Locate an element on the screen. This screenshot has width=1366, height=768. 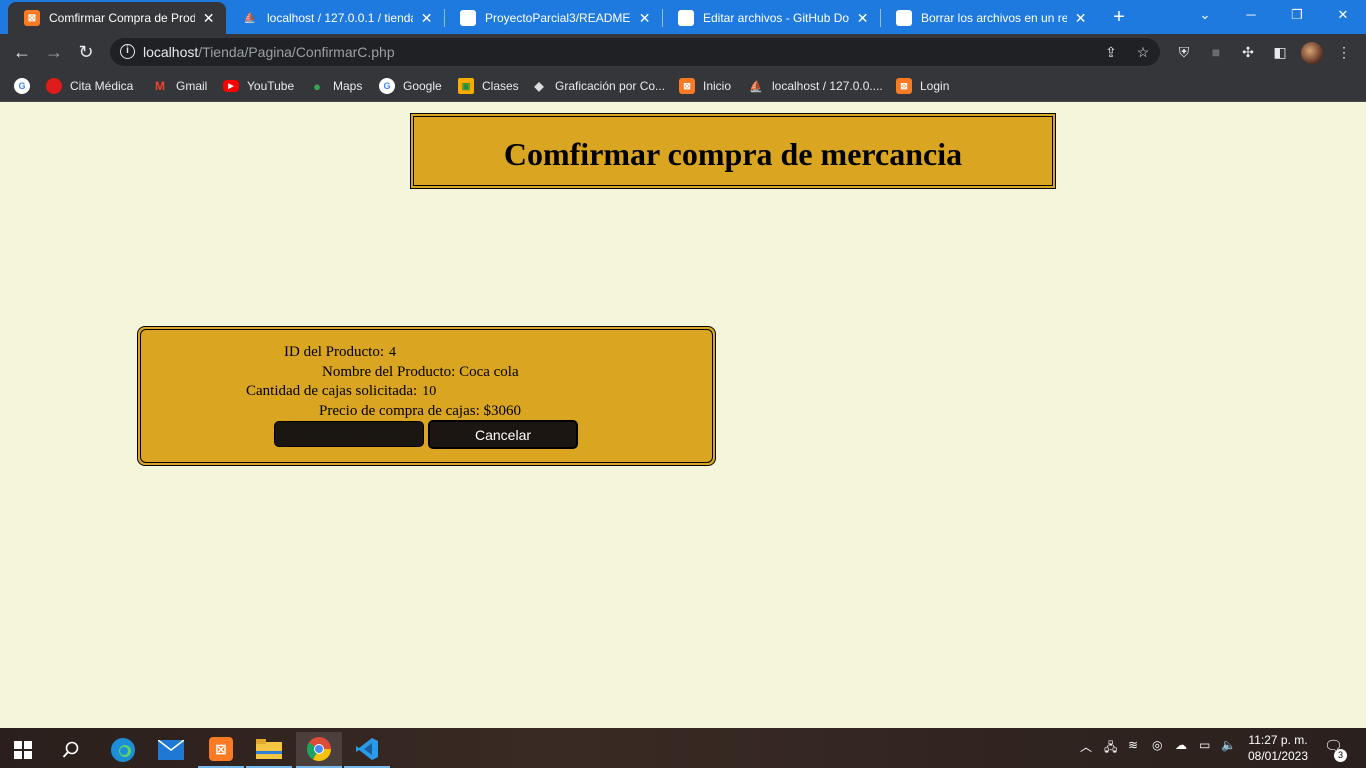
chevron-down-icon: ⌄ is located at coordinates (1205, 15).